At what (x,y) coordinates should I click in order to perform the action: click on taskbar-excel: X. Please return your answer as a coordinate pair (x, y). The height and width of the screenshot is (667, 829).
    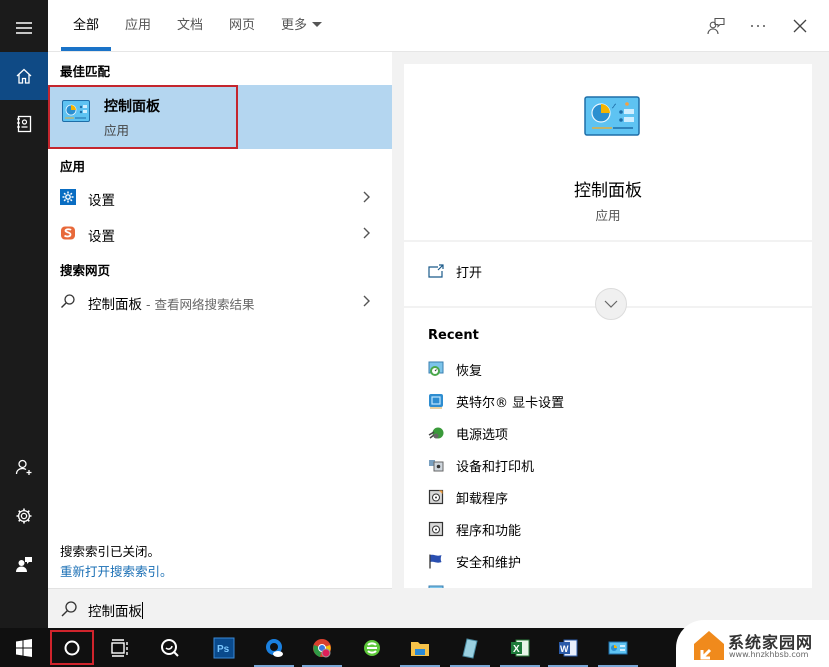
    Looking at the image, I should click on (520, 647).